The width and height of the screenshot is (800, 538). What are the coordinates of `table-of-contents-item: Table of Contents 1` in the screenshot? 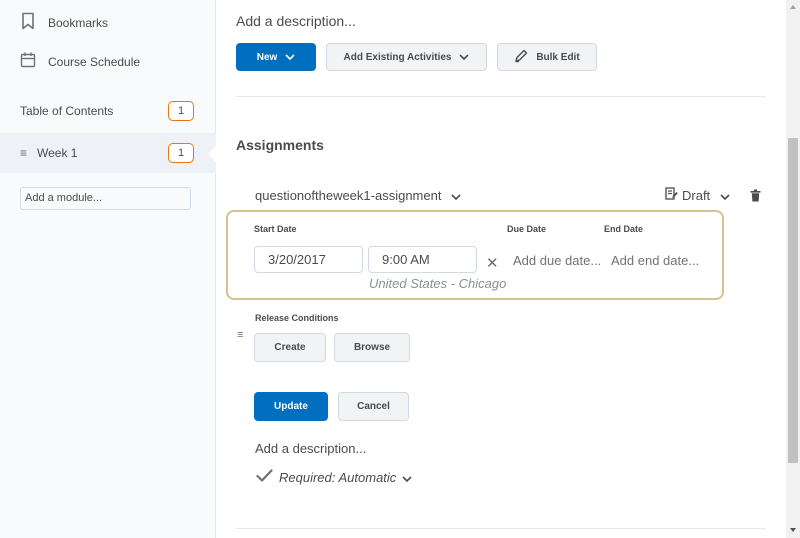 It's located at (108, 111).